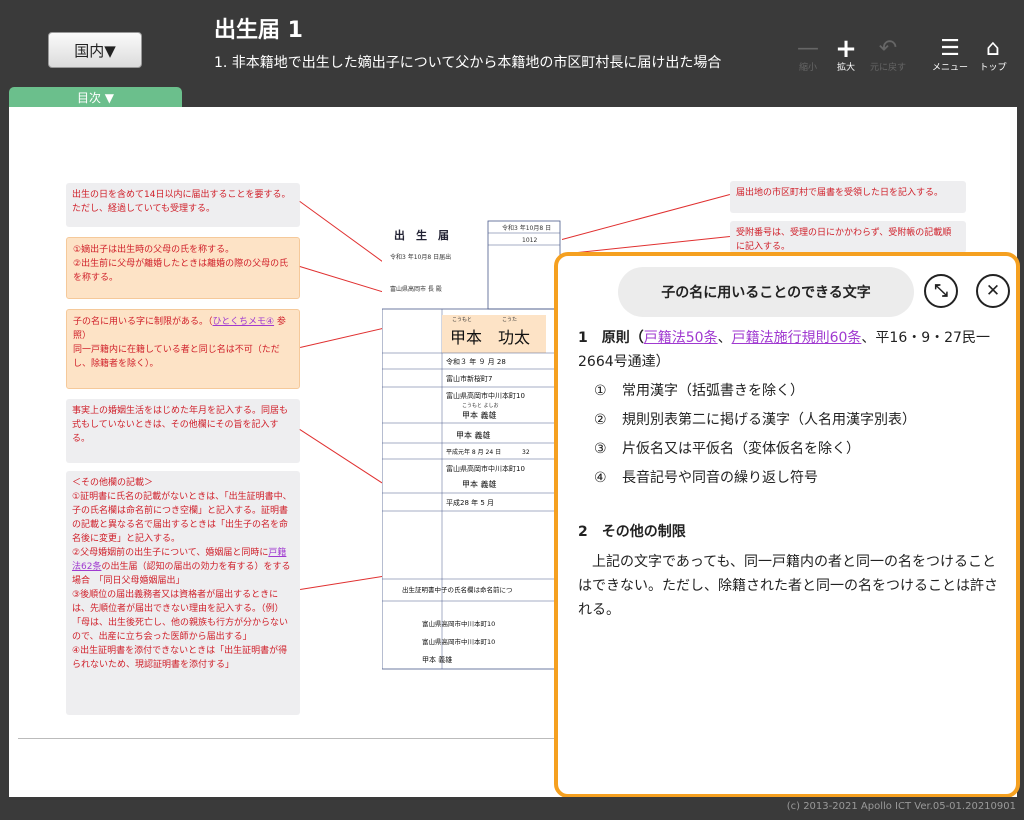  Describe the element at coordinates (95, 50) in the screenshot. I see `region-select-button: 国内▼` at that location.